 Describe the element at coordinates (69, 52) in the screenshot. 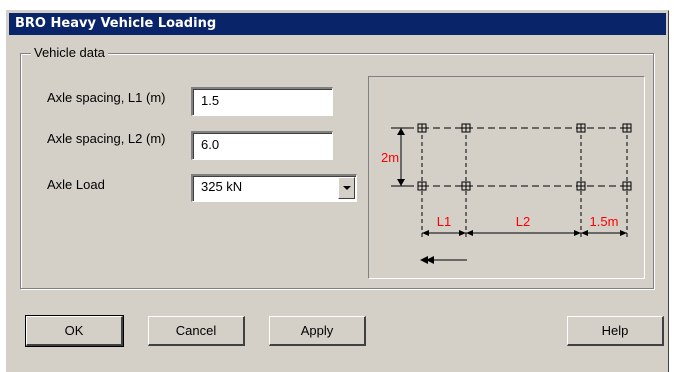

I see `vehicle-data-legend: Vehicle data` at that location.